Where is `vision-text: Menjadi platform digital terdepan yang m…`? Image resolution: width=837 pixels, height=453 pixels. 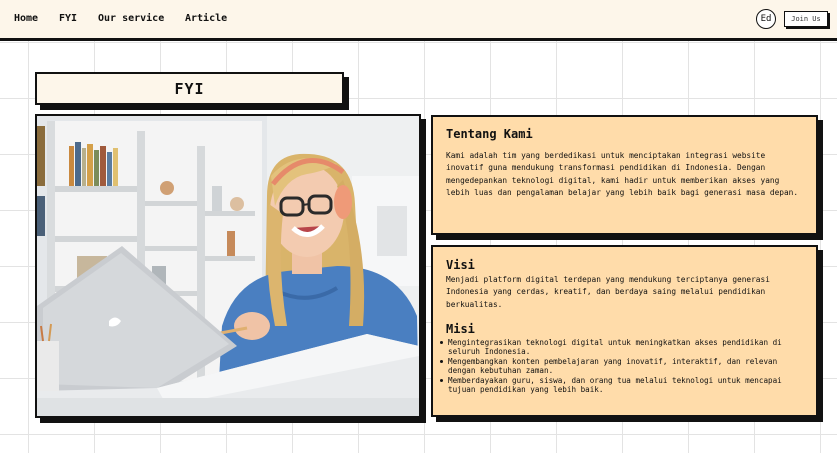 vision-text: Menjadi platform digital terdepan yang m… is located at coordinates (608, 292).